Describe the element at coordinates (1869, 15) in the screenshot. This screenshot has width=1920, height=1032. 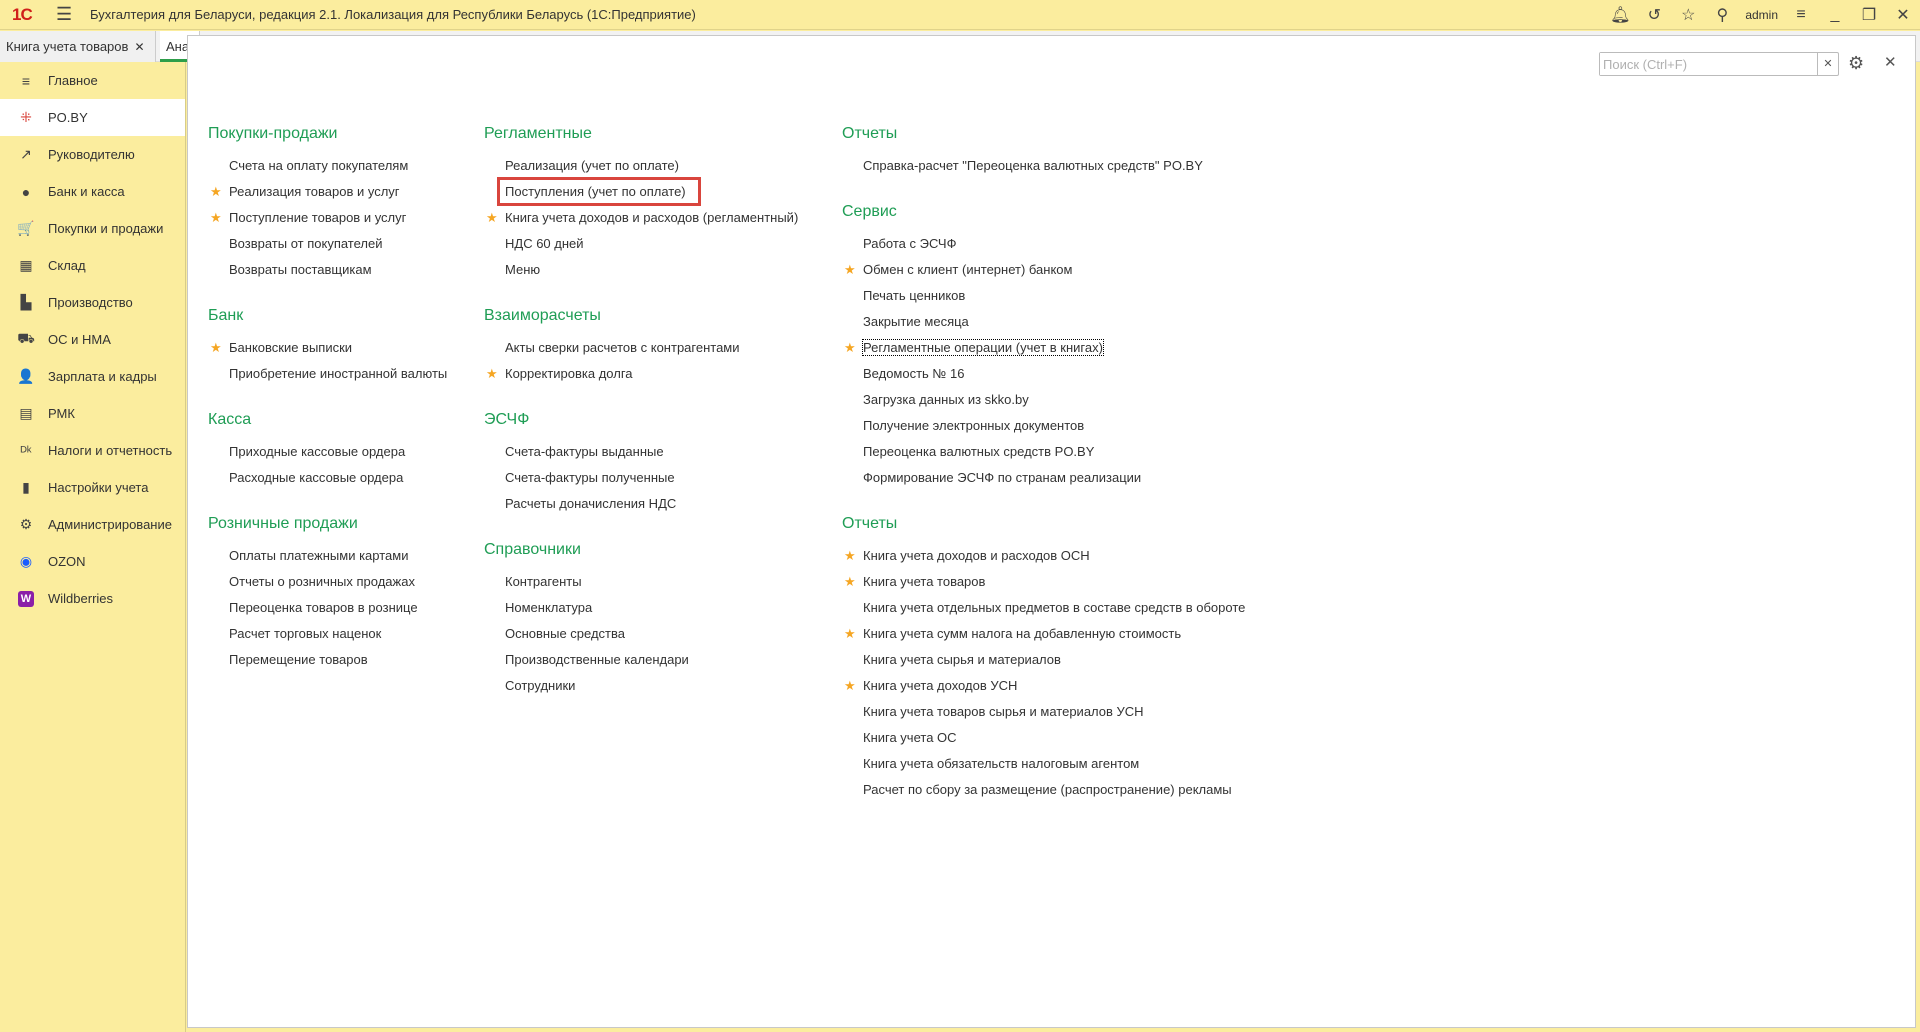
I see `restore-icon: ❐` at that location.